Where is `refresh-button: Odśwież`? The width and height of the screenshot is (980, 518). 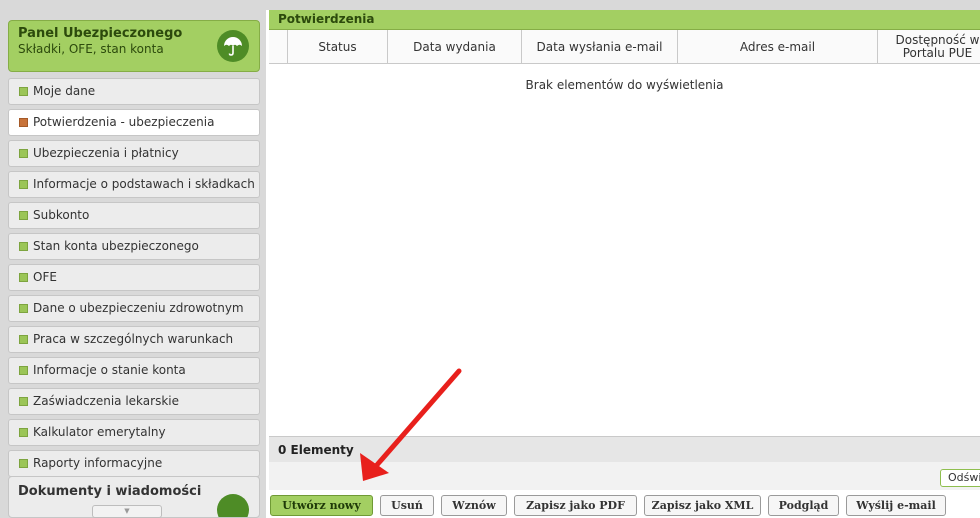 refresh-button: Odśwież is located at coordinates (960, 478).